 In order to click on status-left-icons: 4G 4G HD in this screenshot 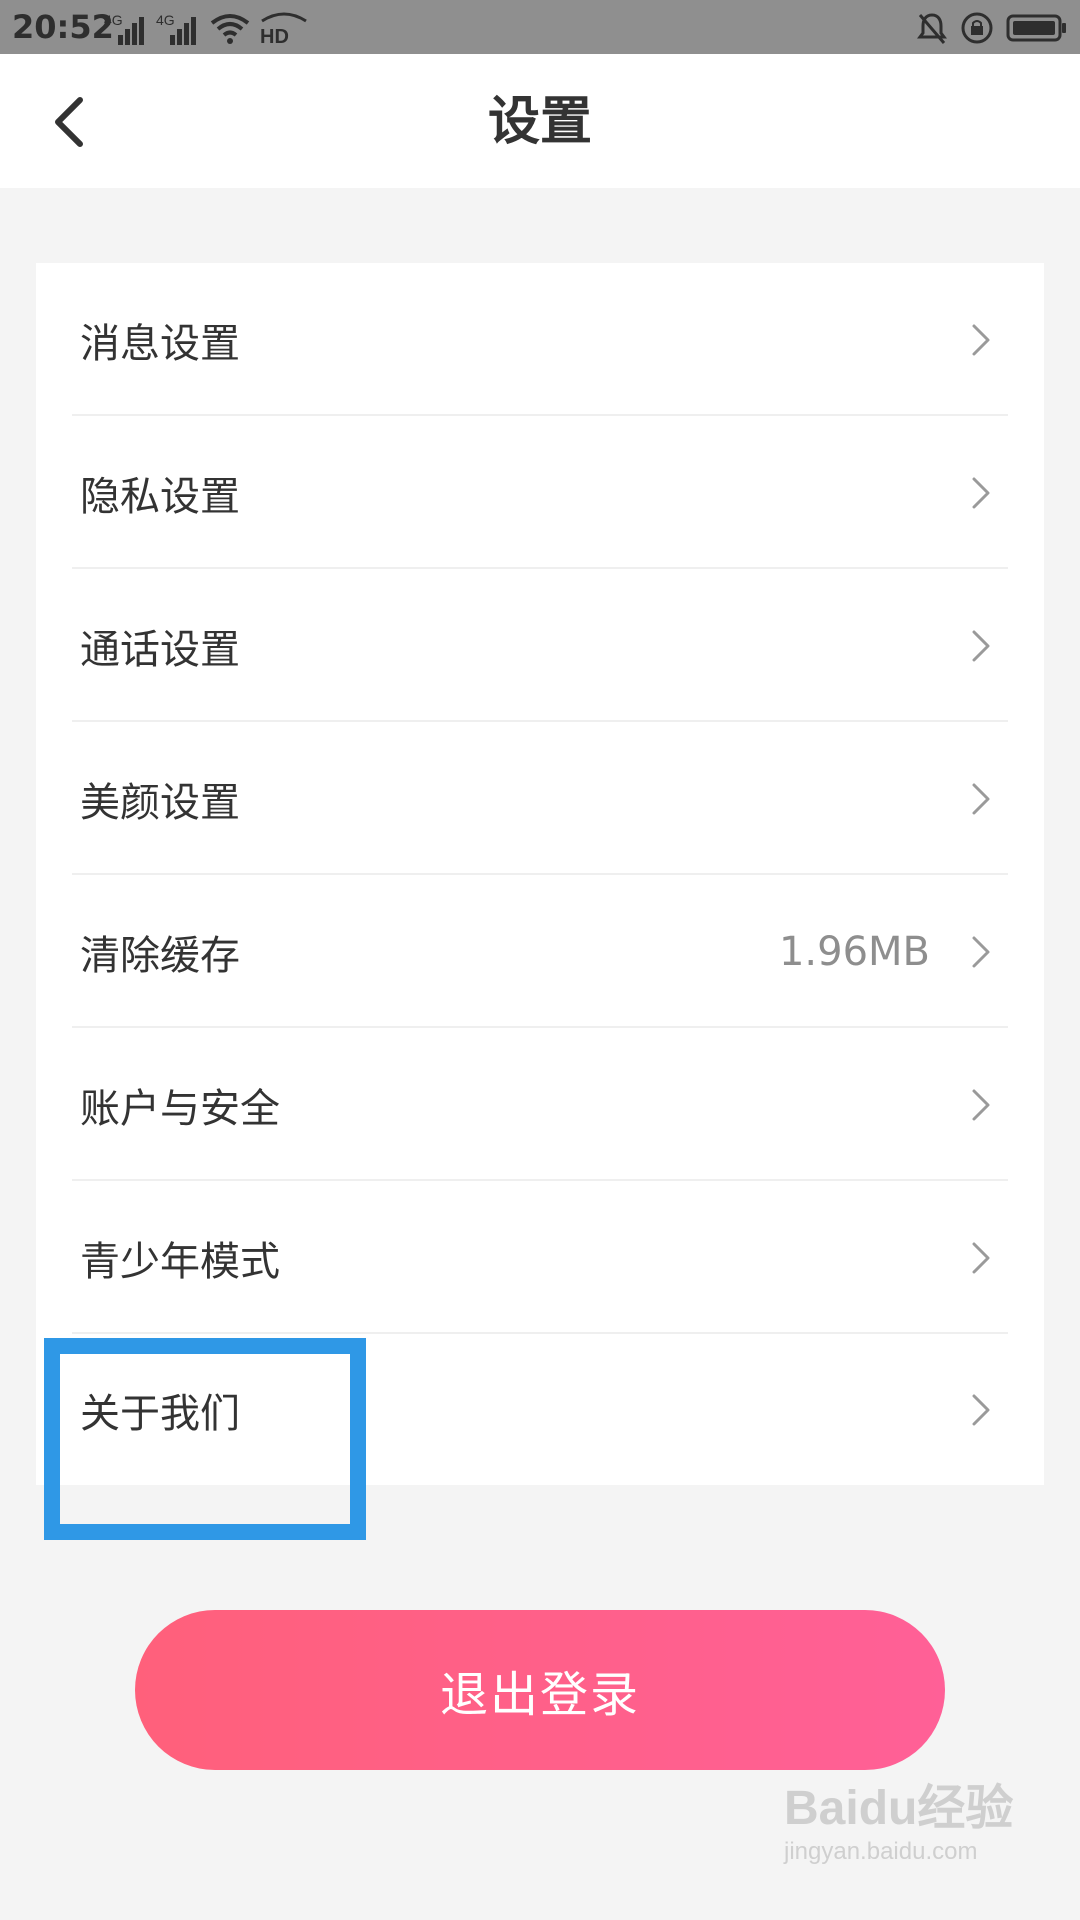, I will do `click(206, 28)`.